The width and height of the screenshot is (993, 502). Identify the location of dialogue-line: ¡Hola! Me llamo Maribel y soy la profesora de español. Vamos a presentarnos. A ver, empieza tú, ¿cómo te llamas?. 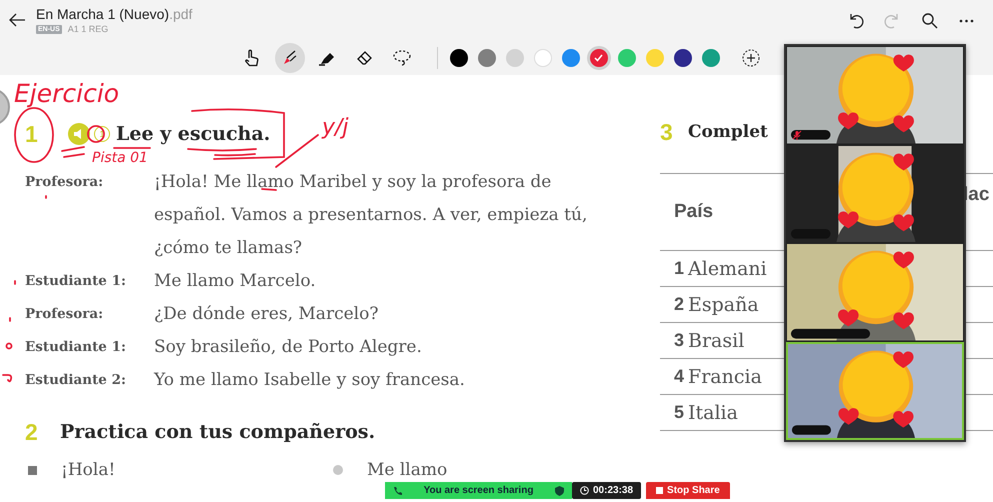
(371, 215).